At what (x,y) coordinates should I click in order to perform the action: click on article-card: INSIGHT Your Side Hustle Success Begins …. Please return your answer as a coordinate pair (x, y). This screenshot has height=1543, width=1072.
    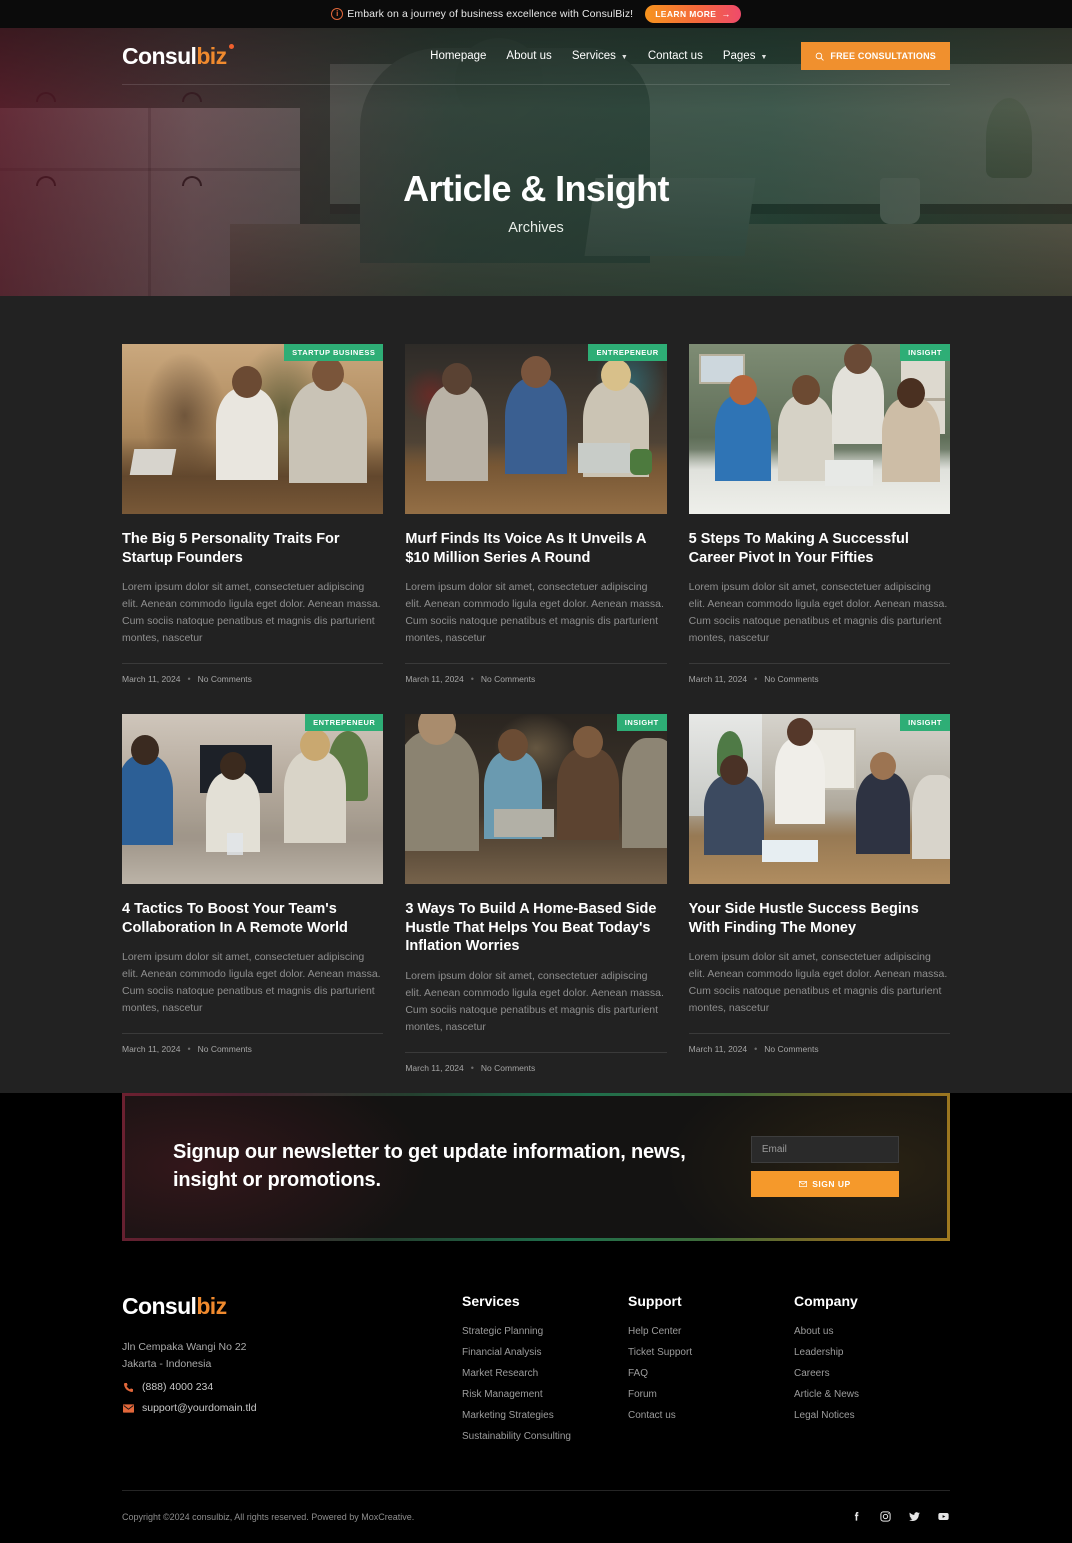
    Looking at the image, I should click on (819, 893).